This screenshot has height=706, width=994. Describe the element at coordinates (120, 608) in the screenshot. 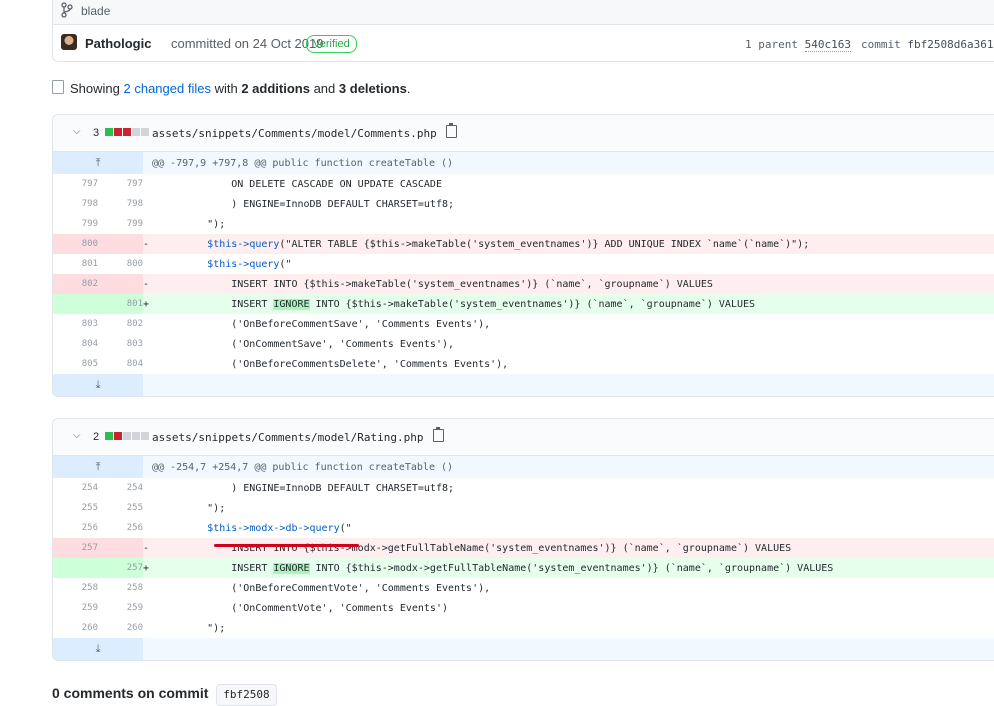

I see `new-line-number: 259` at that location.